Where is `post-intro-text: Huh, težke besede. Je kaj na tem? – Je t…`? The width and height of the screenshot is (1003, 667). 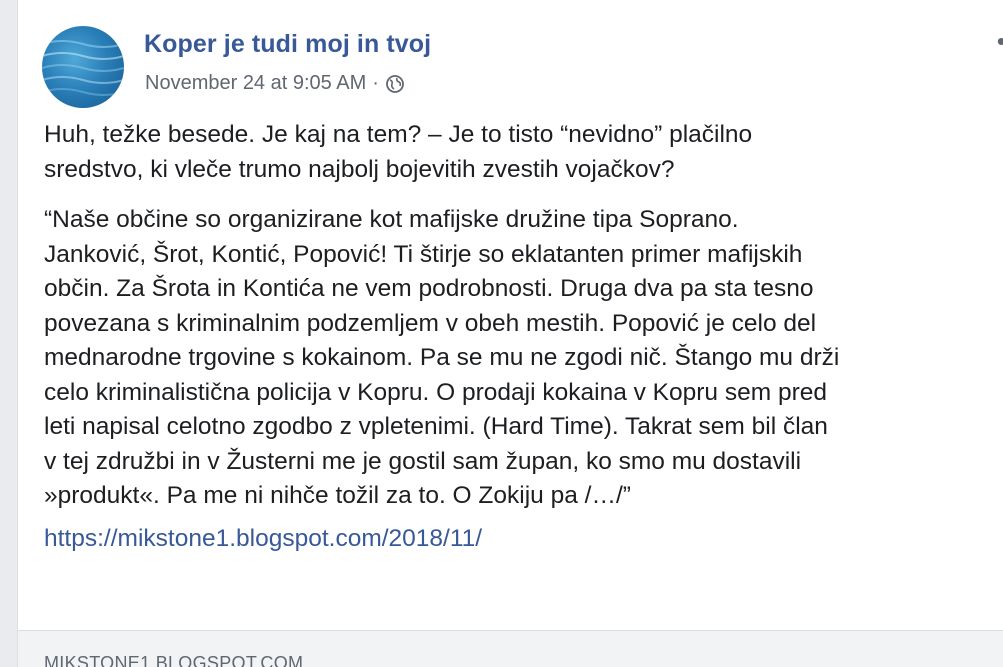 post-intro-text: Huh, težke besede. Je kaj na tem? – Je t… is located at coordinates (398, 152).